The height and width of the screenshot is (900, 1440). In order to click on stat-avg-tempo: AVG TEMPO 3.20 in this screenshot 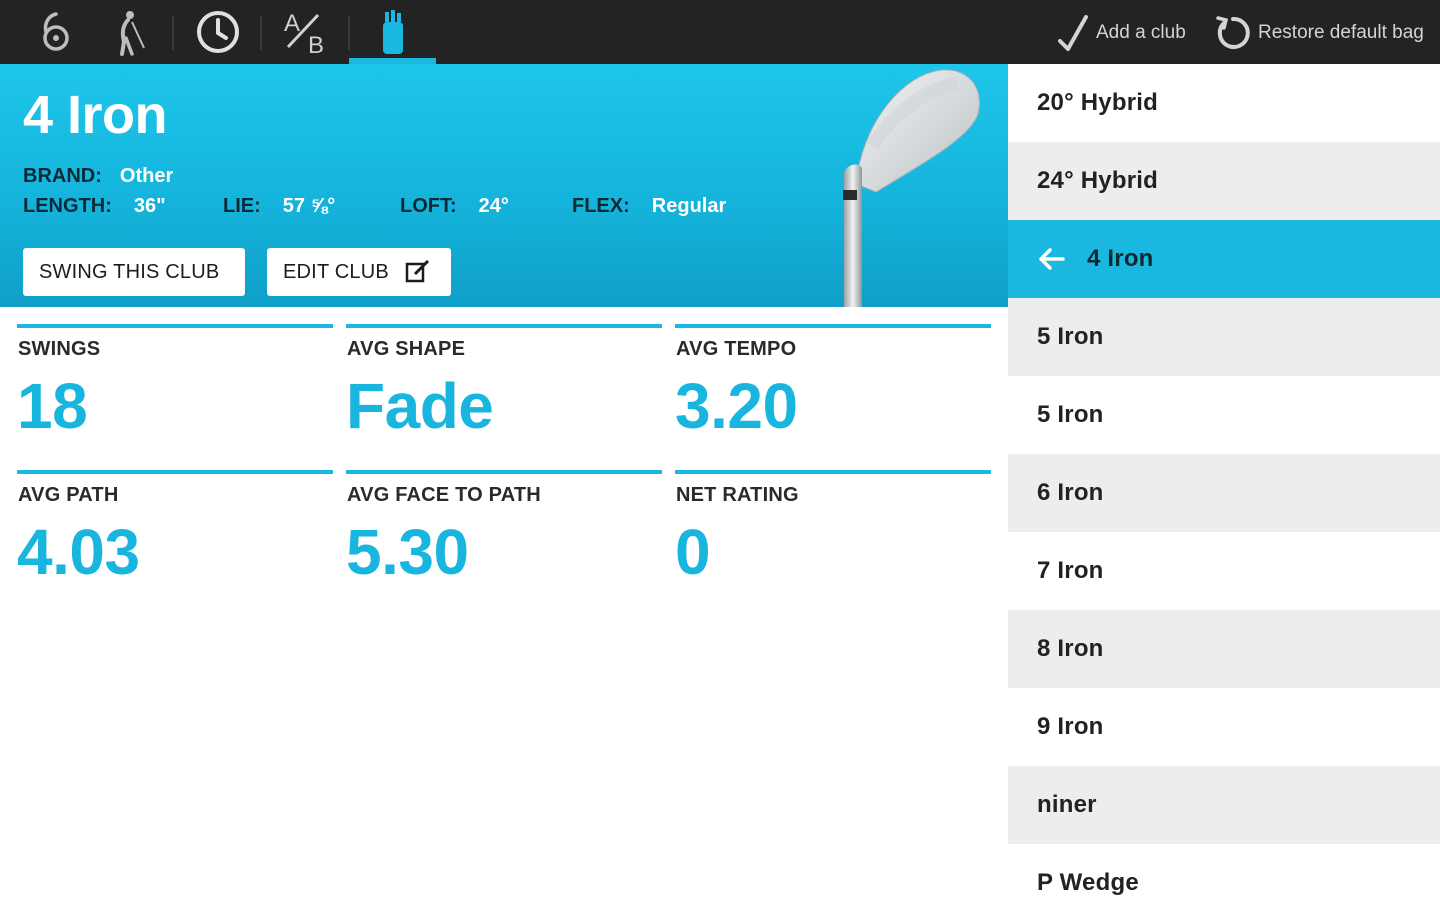, I will do `click(833, 383)`.